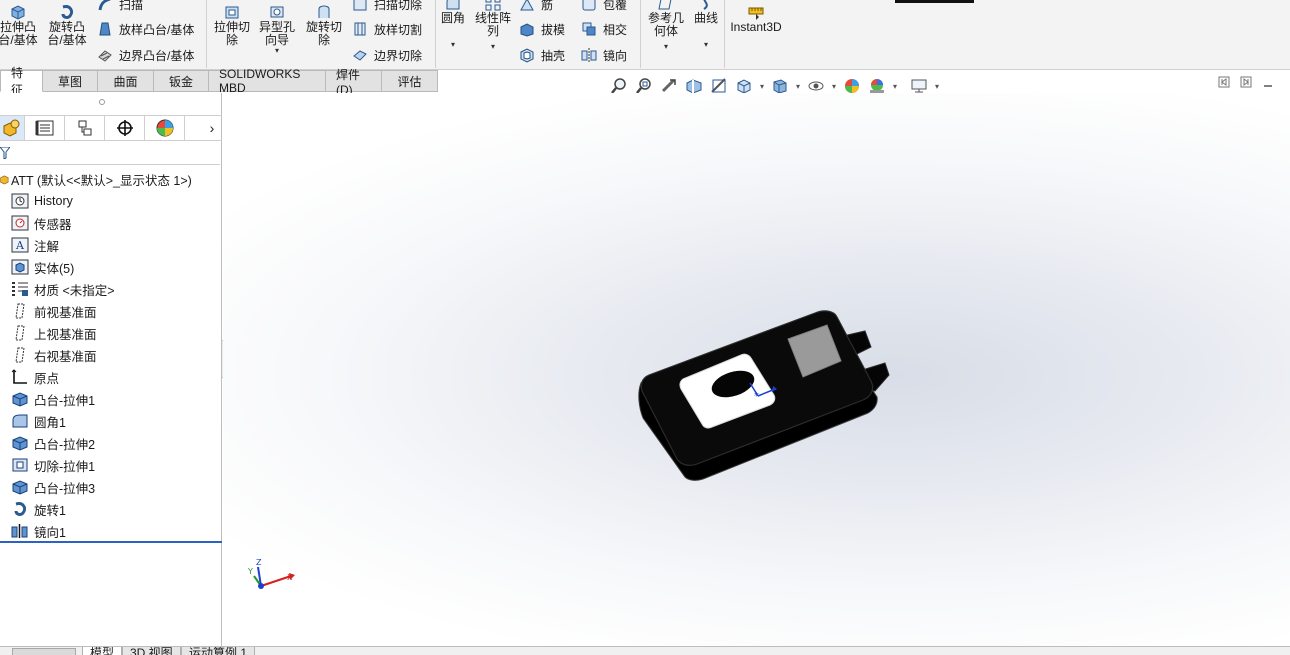 This screenshot has width=1290, height=655. Describe the element at coordinates (54, 268) in the screenshot. I see `tree-item-label: 实体(5)` at that location.